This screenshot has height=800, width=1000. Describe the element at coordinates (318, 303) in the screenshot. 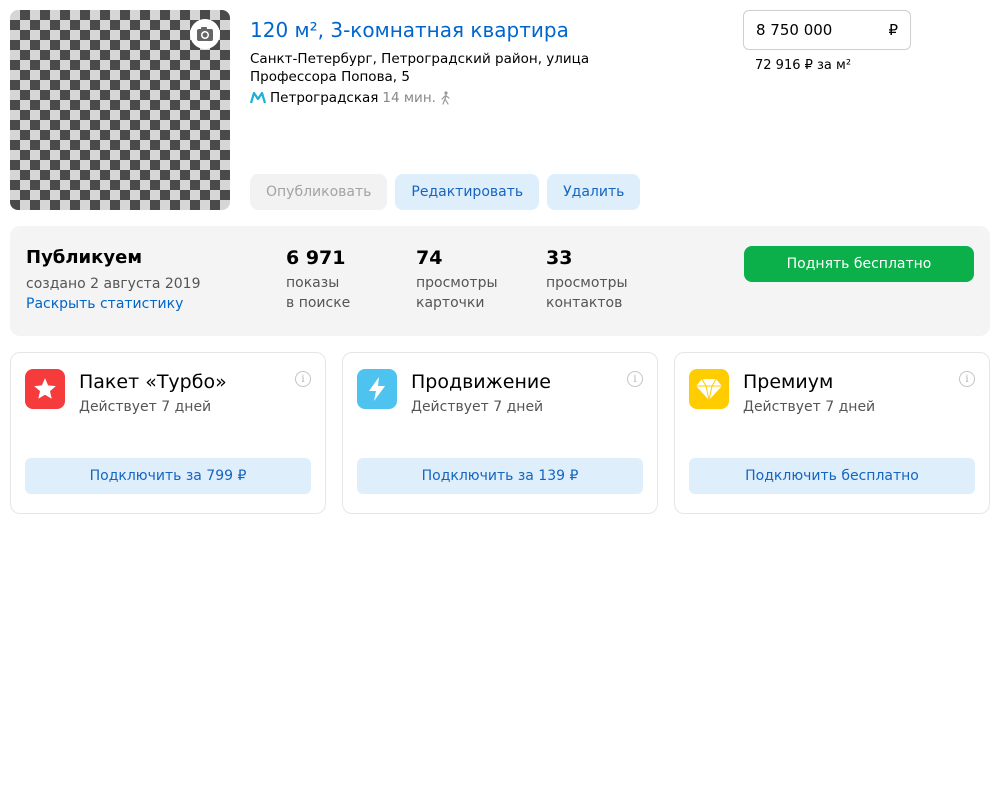

I see `stat-label-line: в поиске` at that location.